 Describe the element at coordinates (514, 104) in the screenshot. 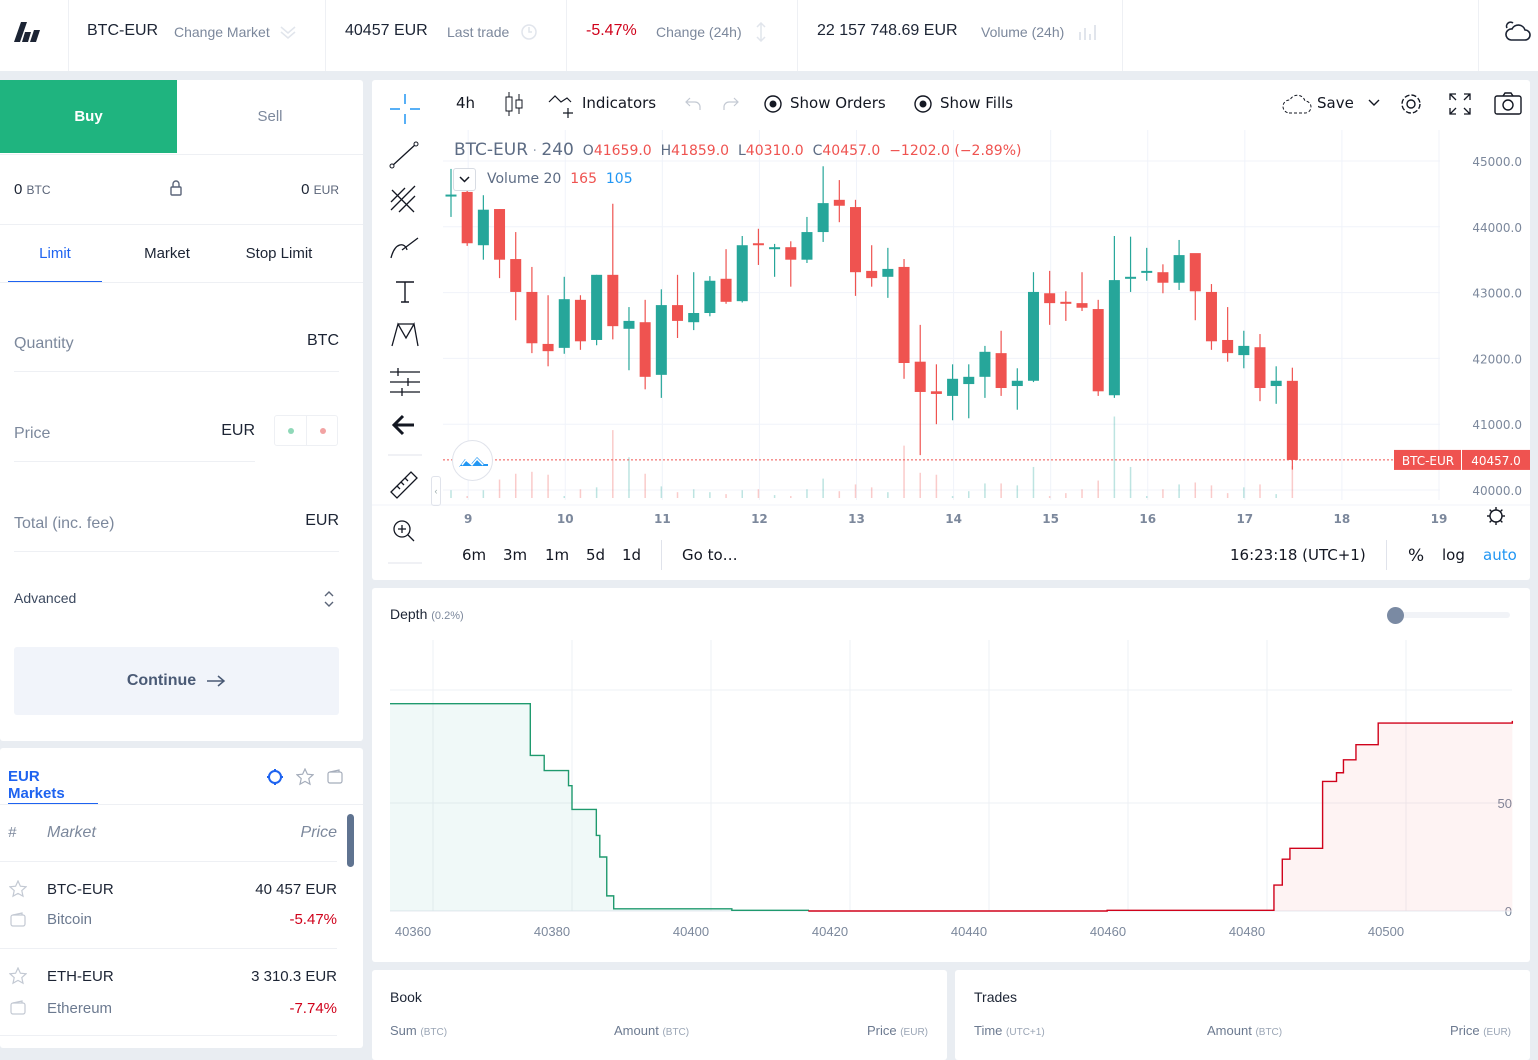

I see `candle-type-icon` at that location.